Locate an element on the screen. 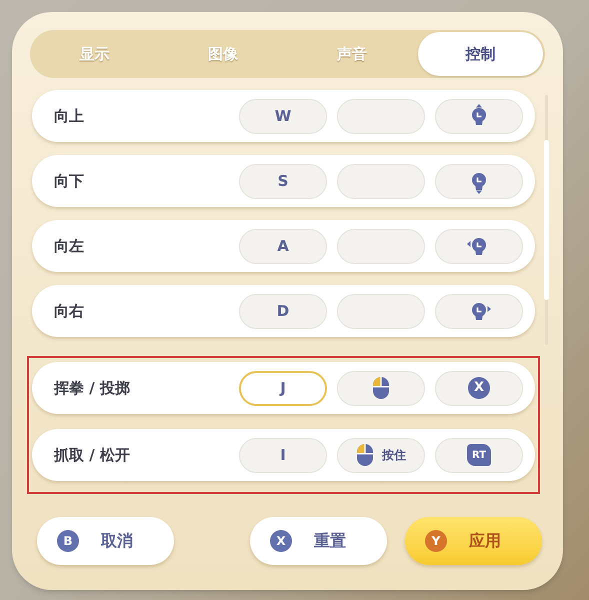  key-binding: D is located at coordinates (283, 311).